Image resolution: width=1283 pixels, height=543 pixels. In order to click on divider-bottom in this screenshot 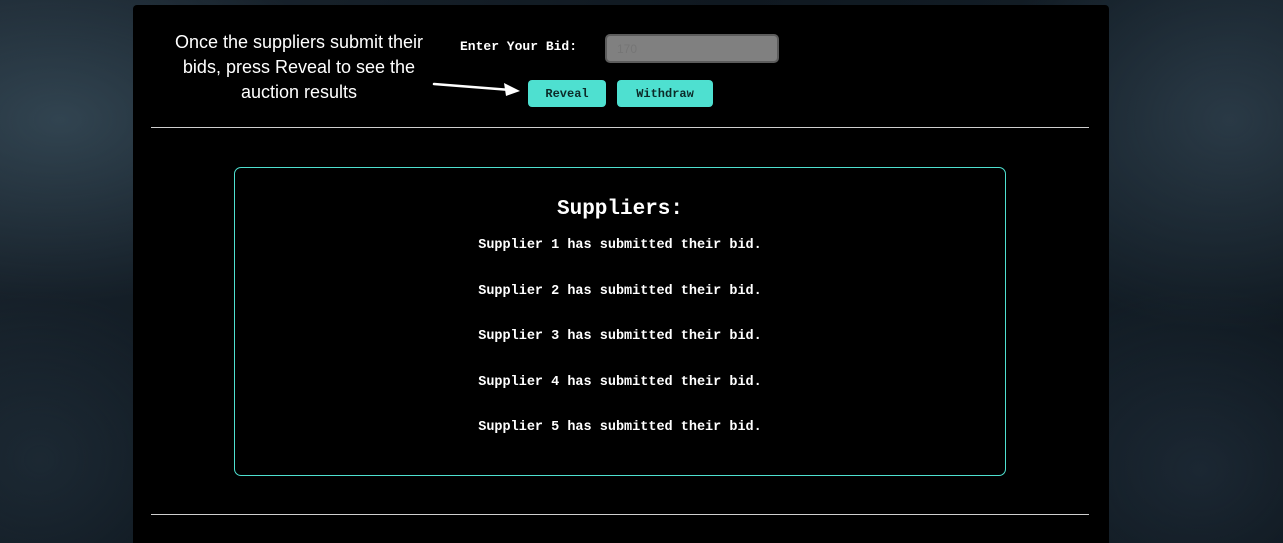, I will do `click(620, 514)`.